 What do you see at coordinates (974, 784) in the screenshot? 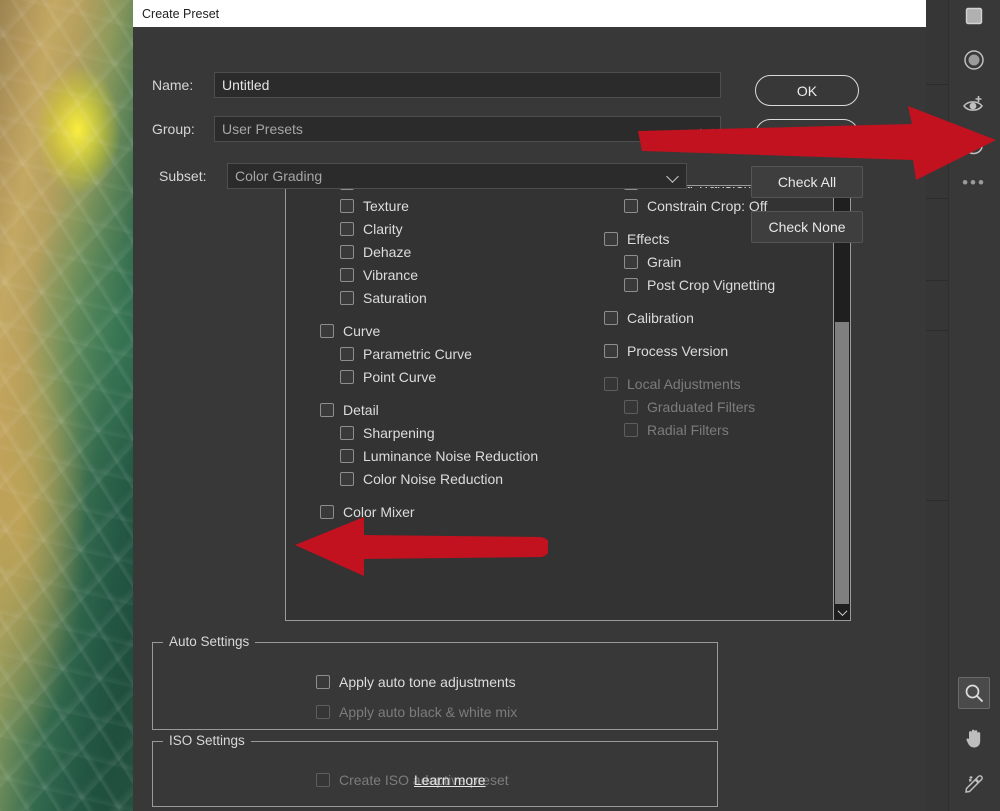
I see `white-balance-eyedropper-icon` at bounding box center [974, 784].